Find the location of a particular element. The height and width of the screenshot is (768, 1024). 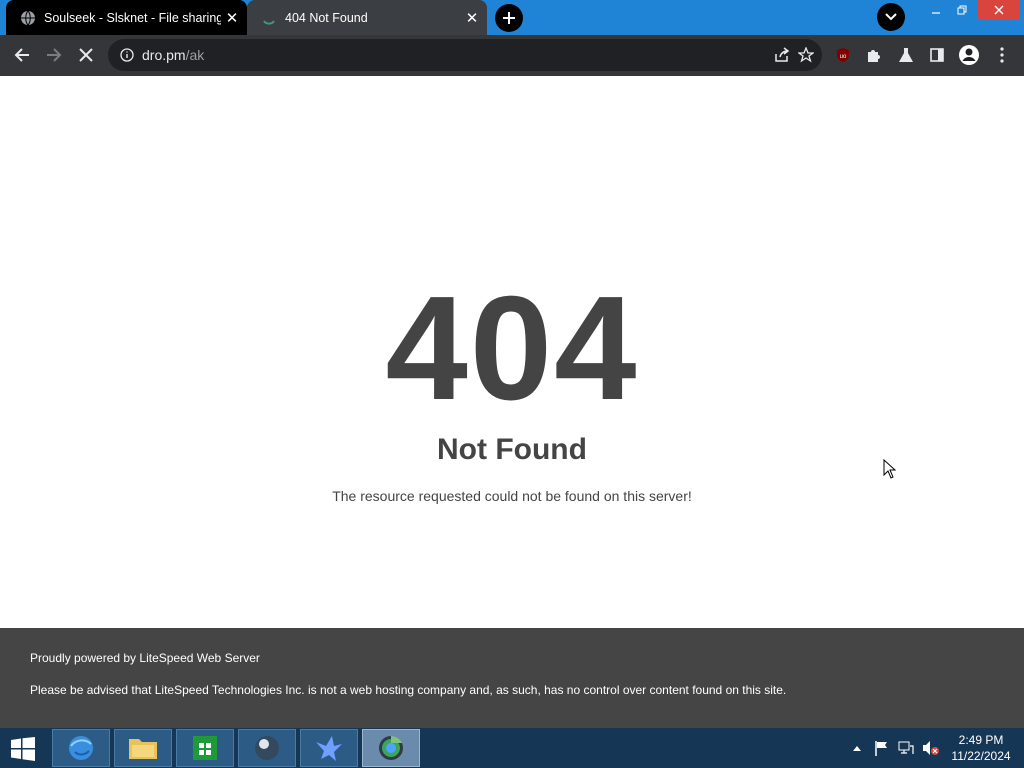

taskbar-chrome is located at coordinates (391, 748).